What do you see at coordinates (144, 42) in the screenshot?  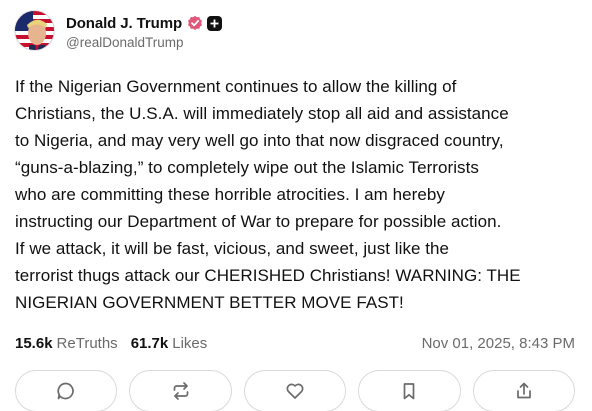 I see `author-handle: @realDonaldTrump` at bounding box center [144, 42].